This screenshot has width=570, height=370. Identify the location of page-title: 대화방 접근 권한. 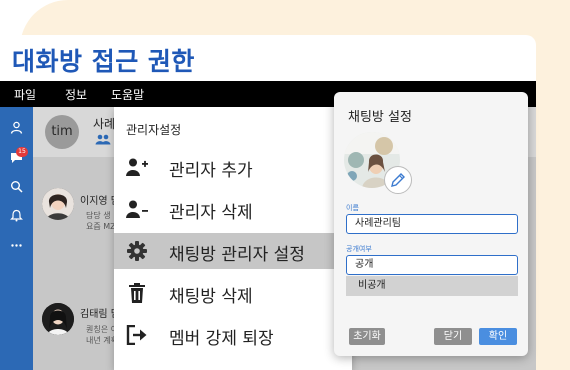
(103, 61).